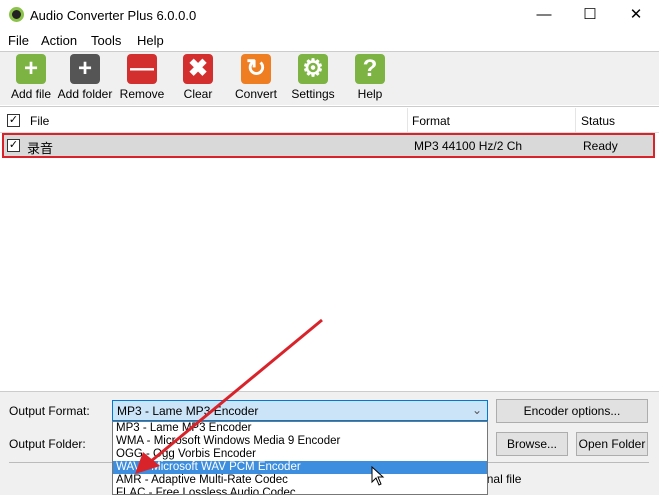 This screenshot has width=659, height=495. What do you see at coordinates (378, 476) in the screenshot?
I see `mouse-cursor-icon` at bounding box center [378, 476].